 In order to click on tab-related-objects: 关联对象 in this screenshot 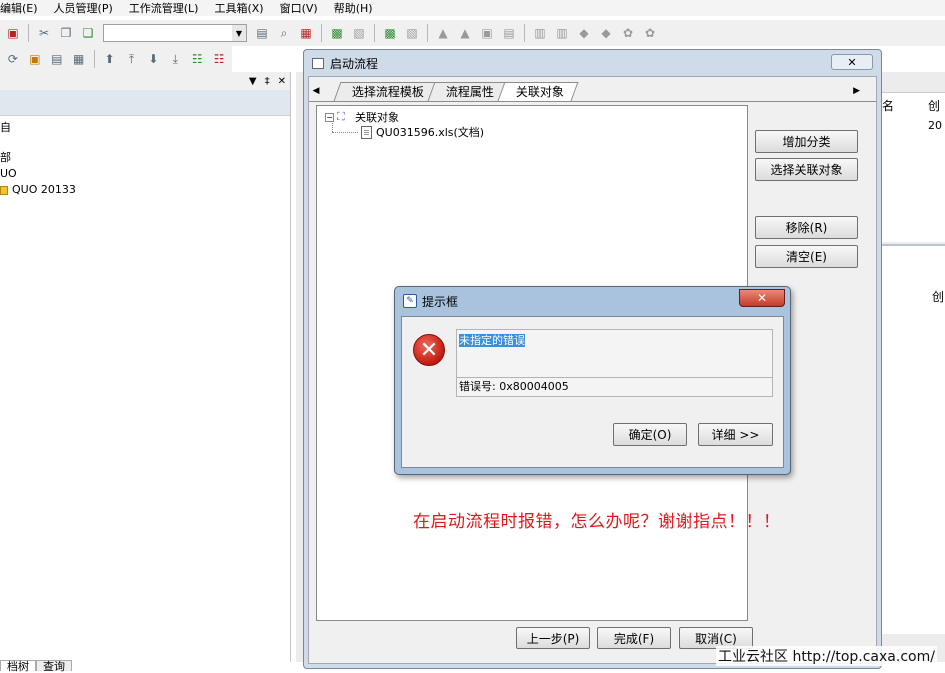, I will do `click(538, 91)`.